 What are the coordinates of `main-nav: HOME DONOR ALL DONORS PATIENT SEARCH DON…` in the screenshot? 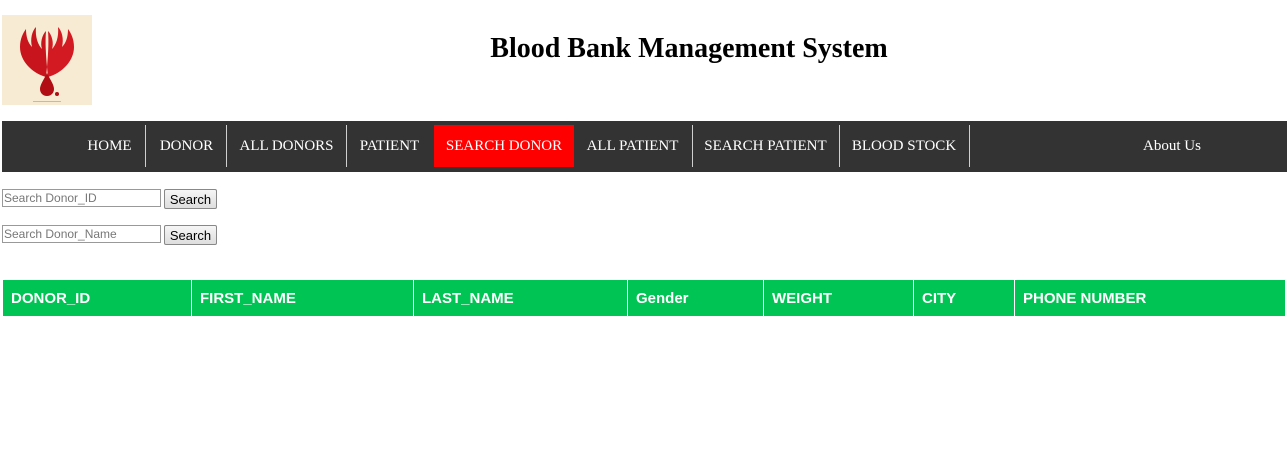 It's located at (644, 146).